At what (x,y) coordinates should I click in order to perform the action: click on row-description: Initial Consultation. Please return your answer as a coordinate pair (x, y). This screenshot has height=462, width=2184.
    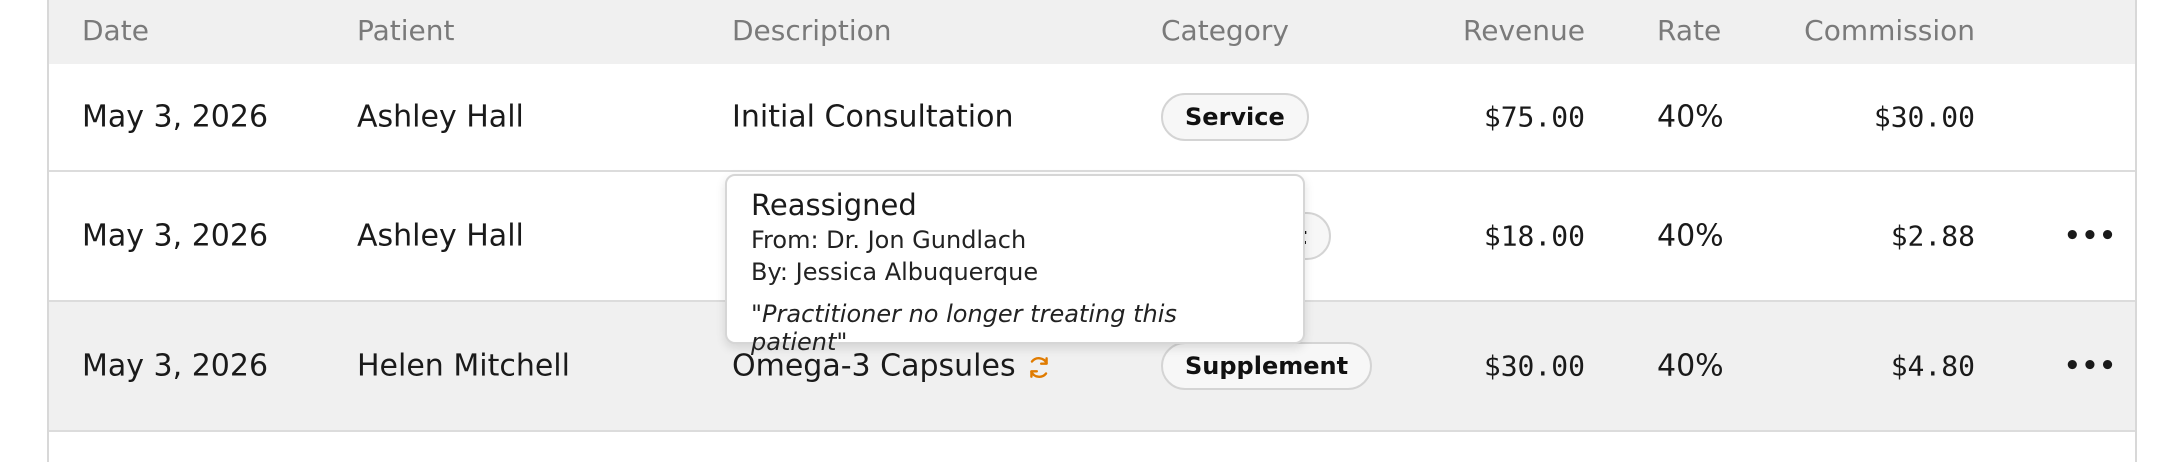
    Looking at the image, I should click on (872, 117).